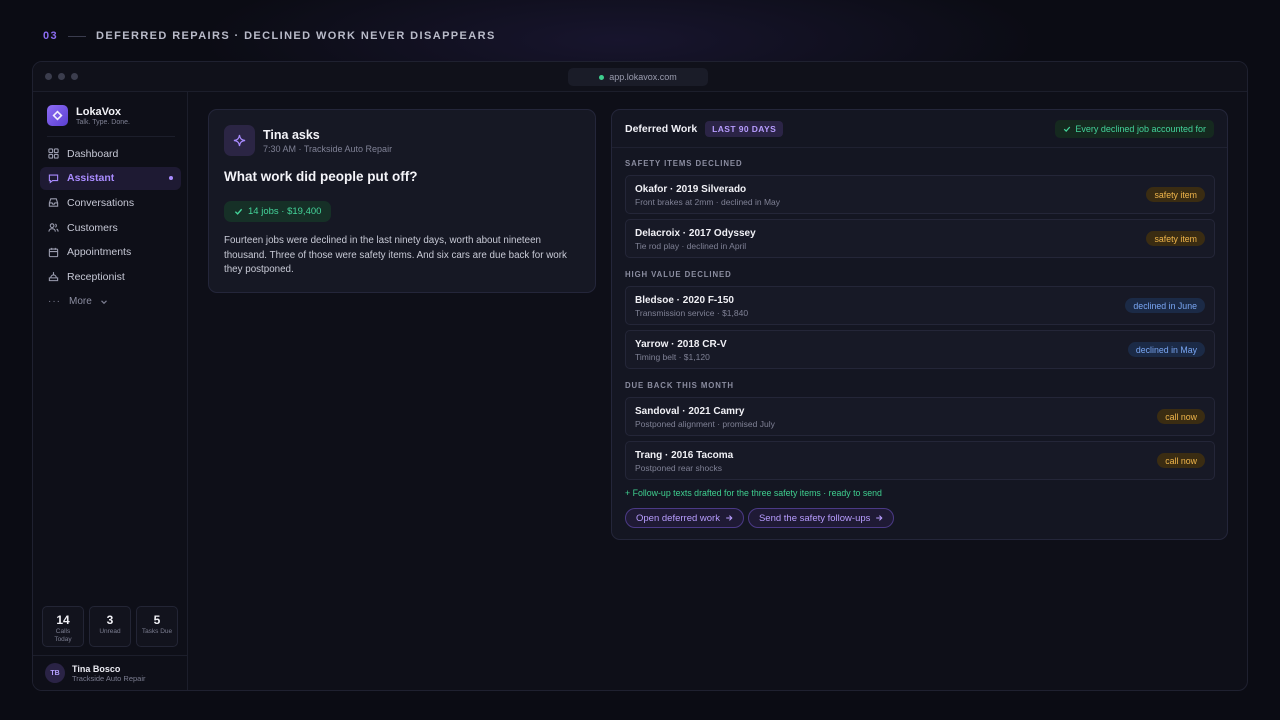 This screenshot has width=1280, height=720. Describe the element at coordinates (99, 252) in the screenshot. I see `sidebar-item-label: Appointments` at that location.